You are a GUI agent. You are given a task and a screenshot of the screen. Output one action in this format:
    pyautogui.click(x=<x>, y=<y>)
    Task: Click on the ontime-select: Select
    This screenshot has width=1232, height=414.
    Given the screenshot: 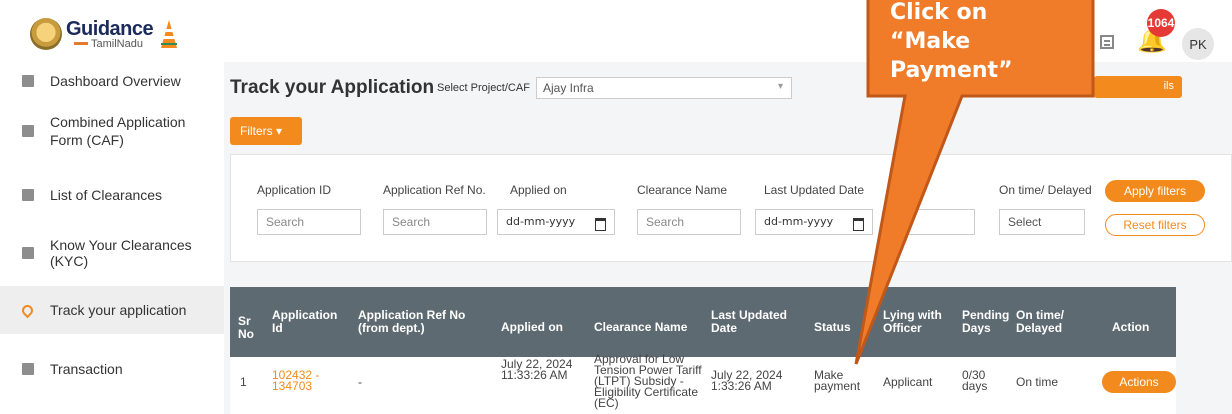 What is the action you would take?
    pyautogui.click(x=1042, y=222)
    